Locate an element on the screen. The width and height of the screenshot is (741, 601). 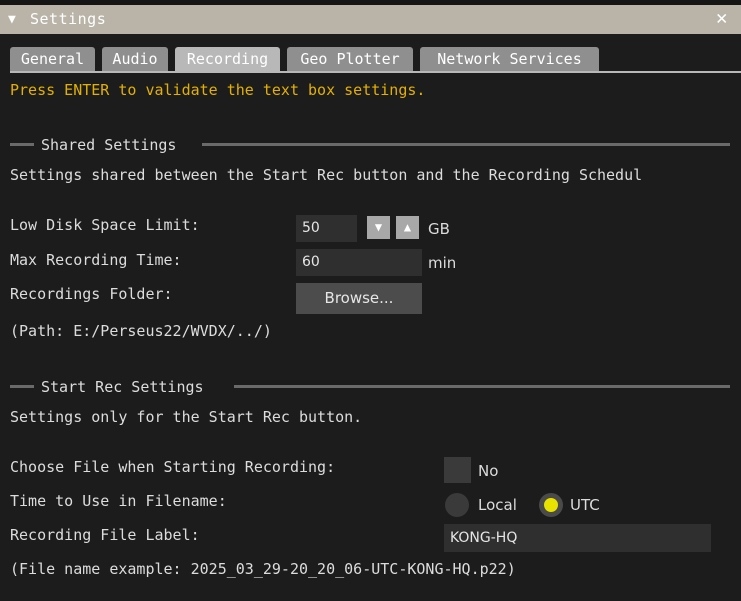
title-bar is located at coordinates (370, 19).